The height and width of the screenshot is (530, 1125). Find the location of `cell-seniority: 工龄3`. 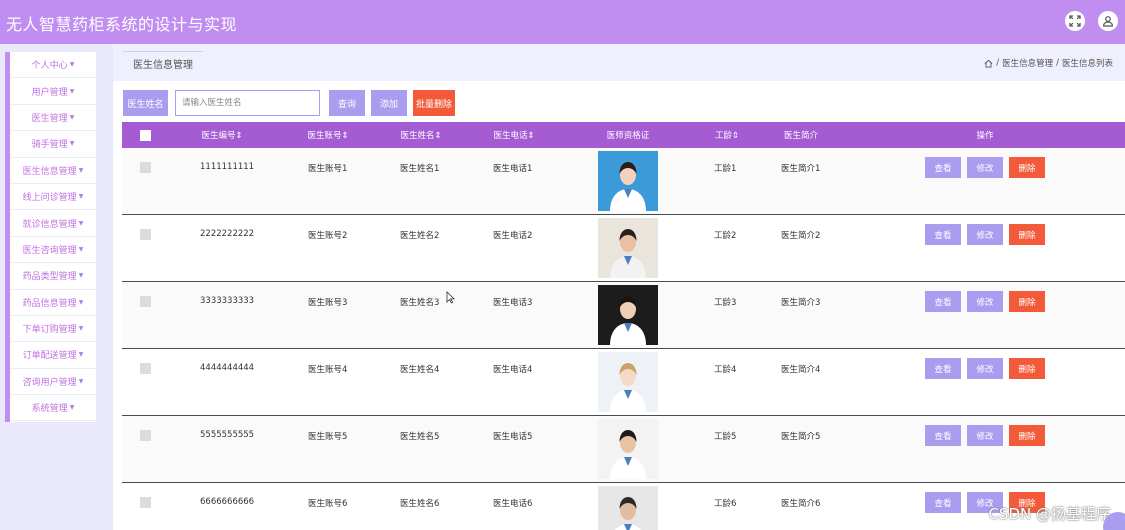

cell-seniority: 工龄3 is located at coordinates (725, 303).